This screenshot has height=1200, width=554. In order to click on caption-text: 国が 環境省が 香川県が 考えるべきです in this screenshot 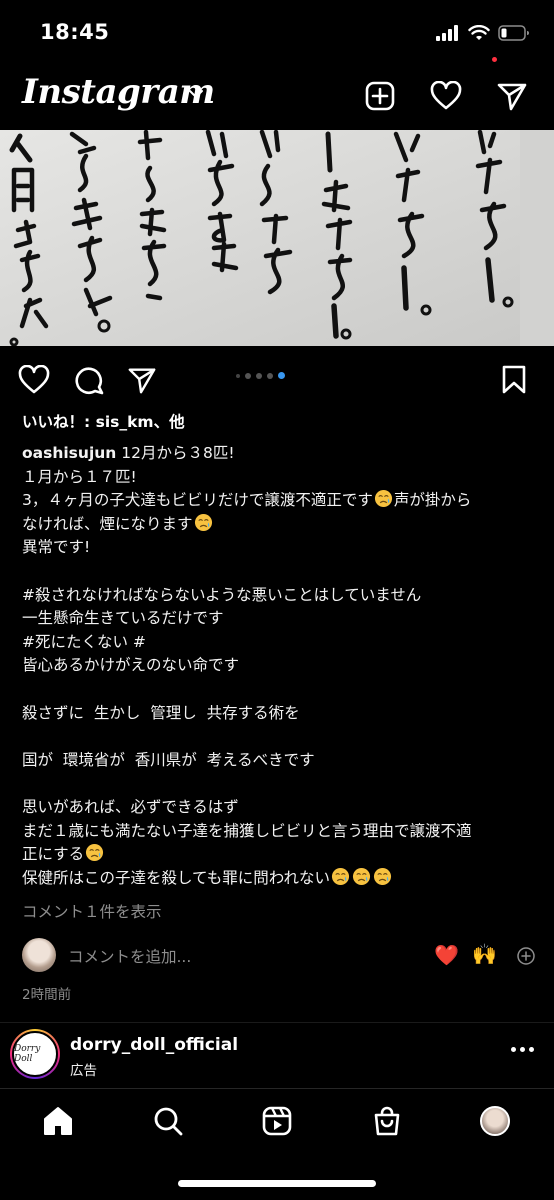, I will do `click(168, 759)`.